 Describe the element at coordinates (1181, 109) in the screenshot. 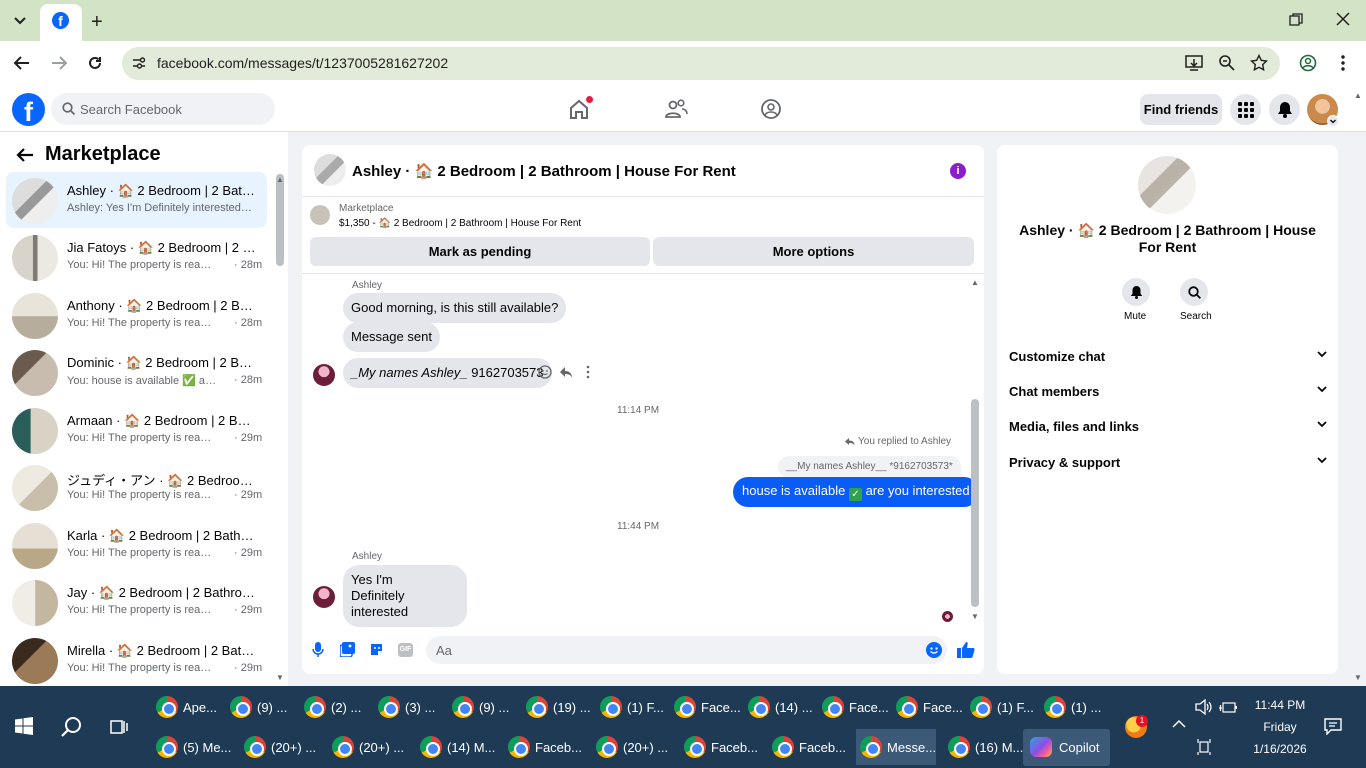

I see `find-friends-button: Find friends` at that location.